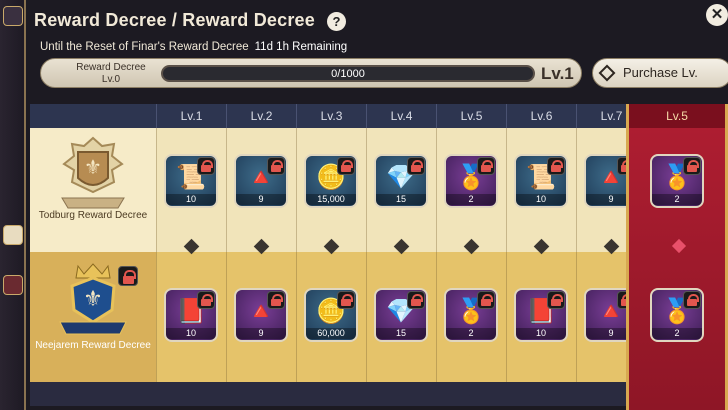 This screenshot has width=728, height=410. I want to click on neejarem-track-name: Neejarem Reward Decree, so click(93, 345).